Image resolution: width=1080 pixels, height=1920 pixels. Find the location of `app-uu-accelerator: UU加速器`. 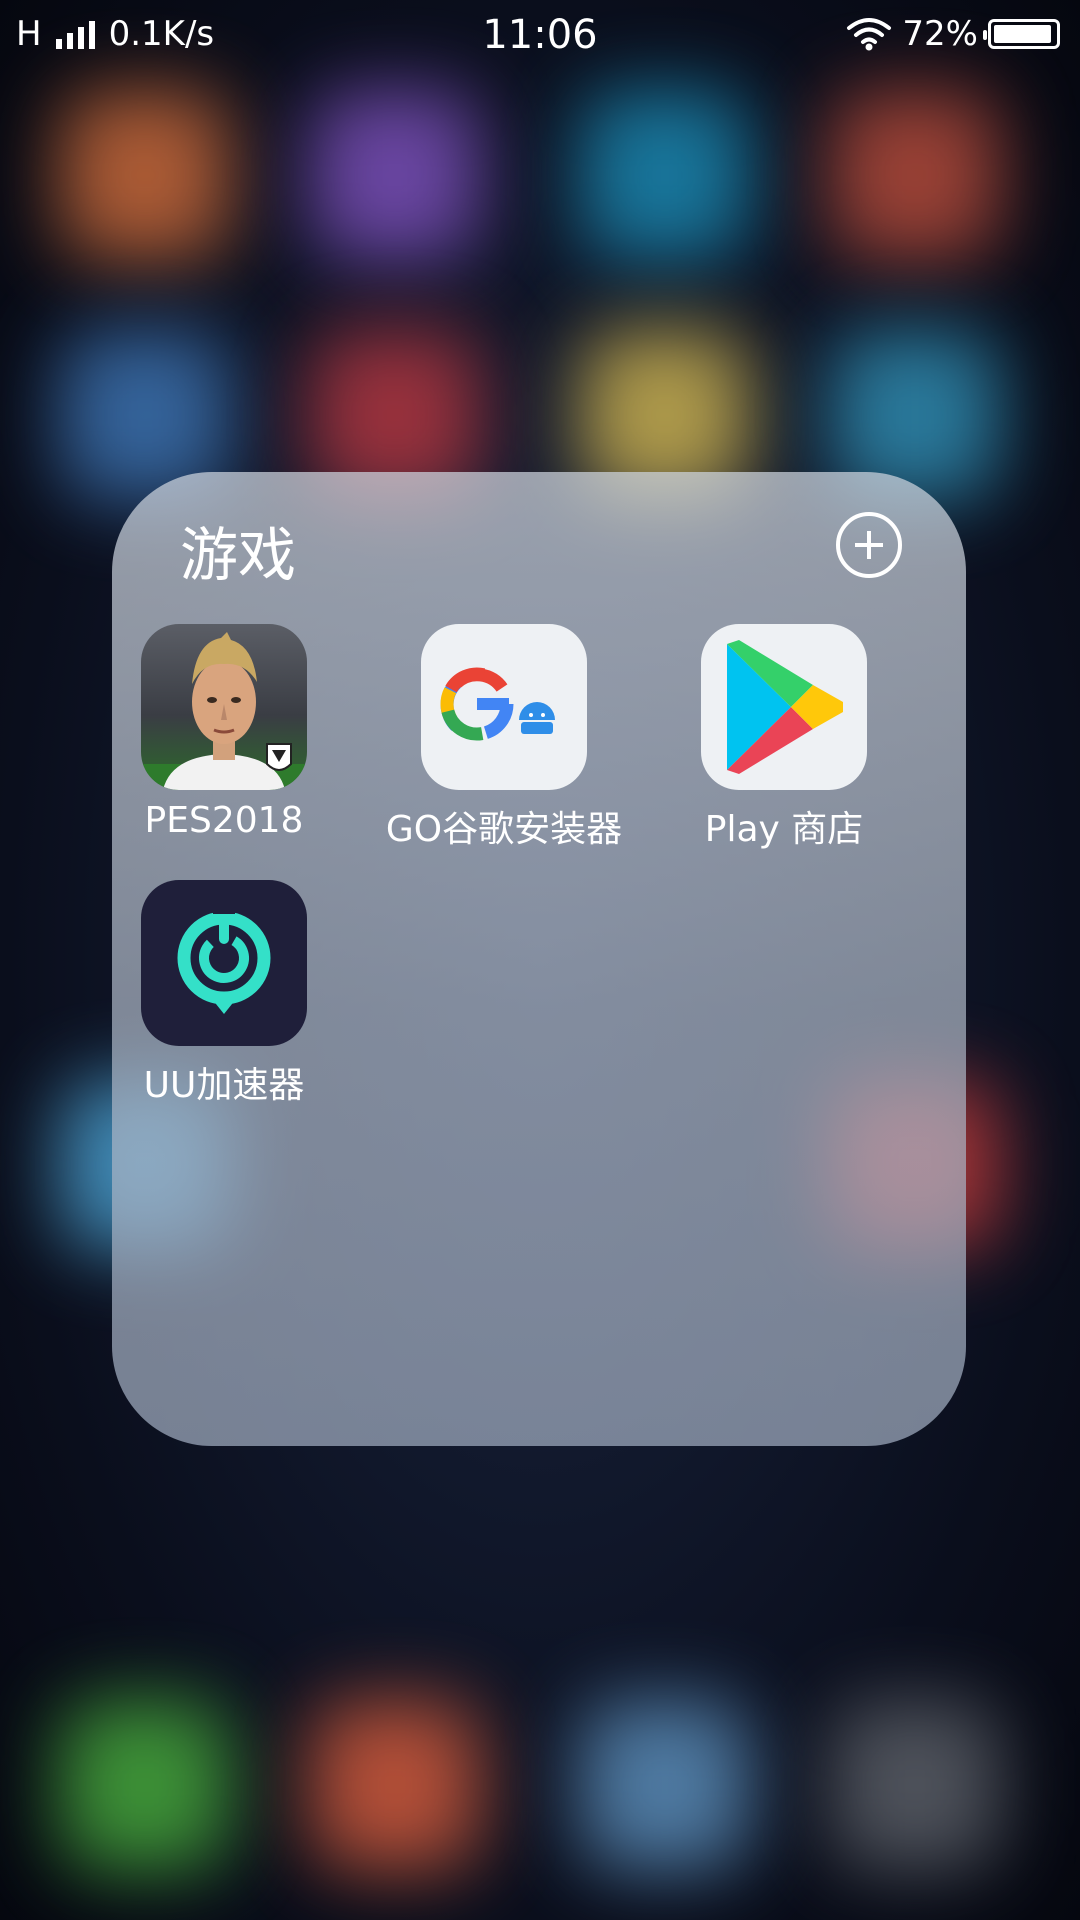

app-uu-accelerator: UU加速器 is located at coordinates (224, 994).